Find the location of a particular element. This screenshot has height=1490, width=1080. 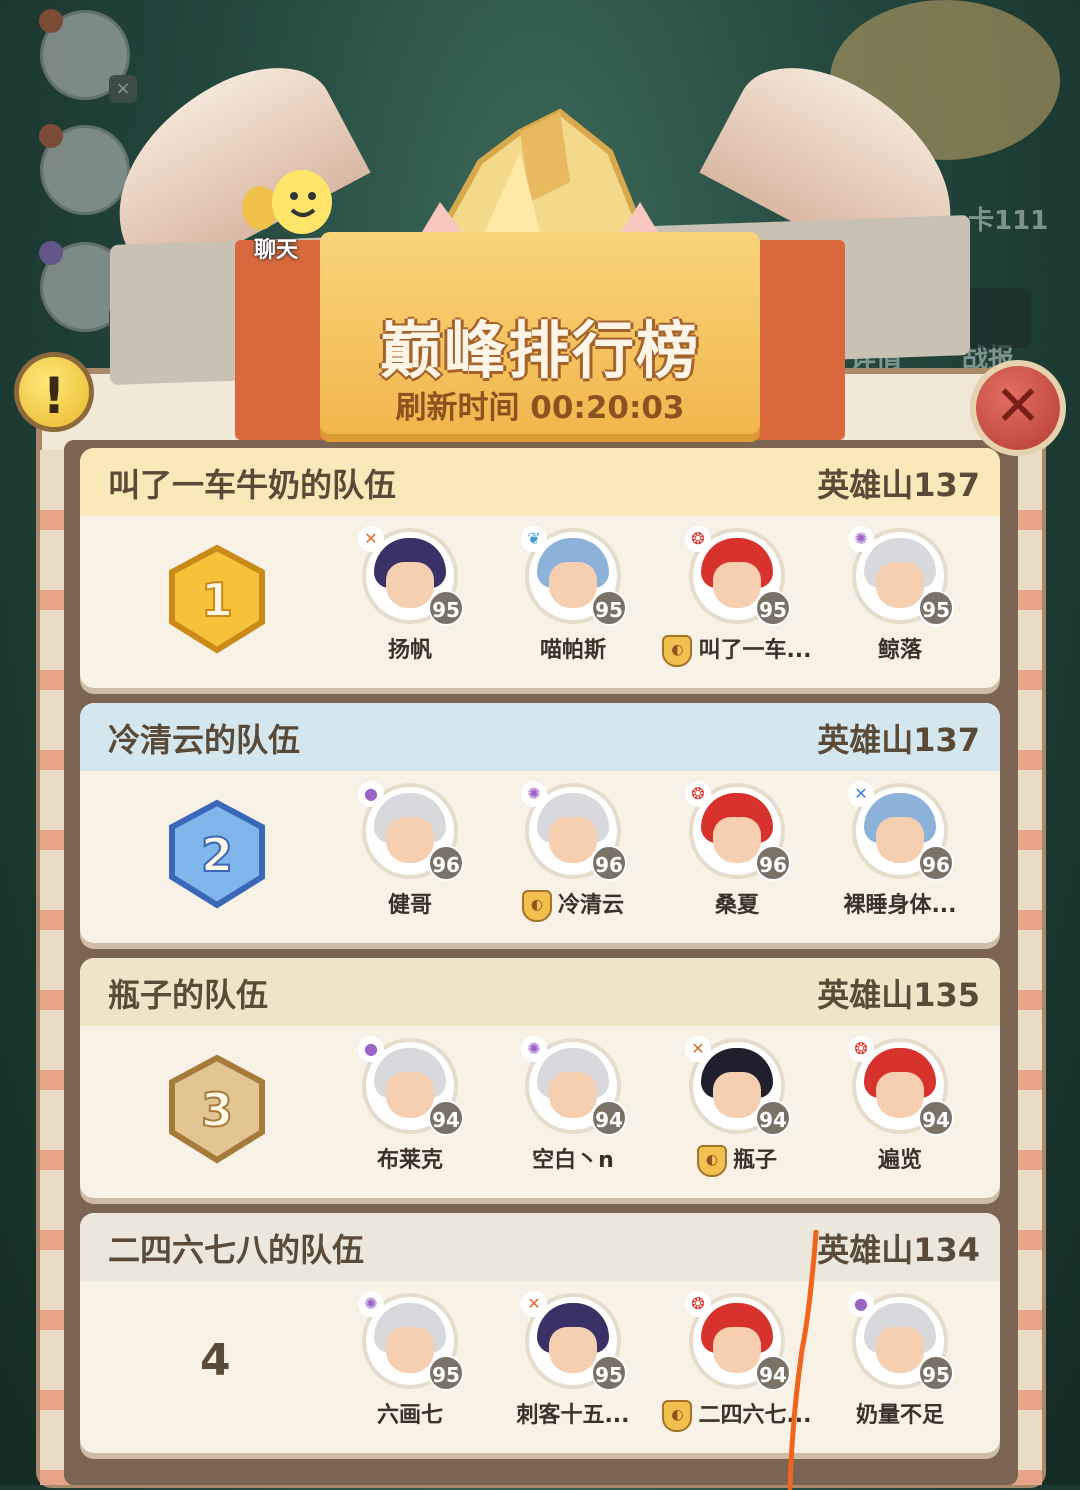

member-name: 冷清云 is located at coordinates (590, 905).